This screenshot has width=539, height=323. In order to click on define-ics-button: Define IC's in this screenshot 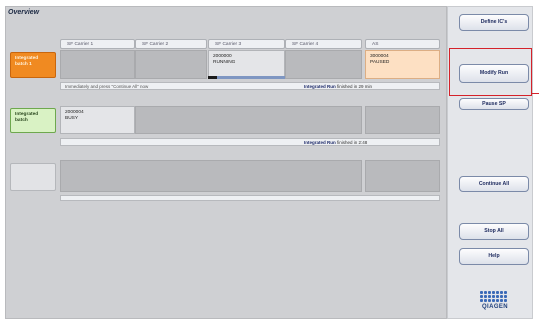, I will do `click(494, 22)`.